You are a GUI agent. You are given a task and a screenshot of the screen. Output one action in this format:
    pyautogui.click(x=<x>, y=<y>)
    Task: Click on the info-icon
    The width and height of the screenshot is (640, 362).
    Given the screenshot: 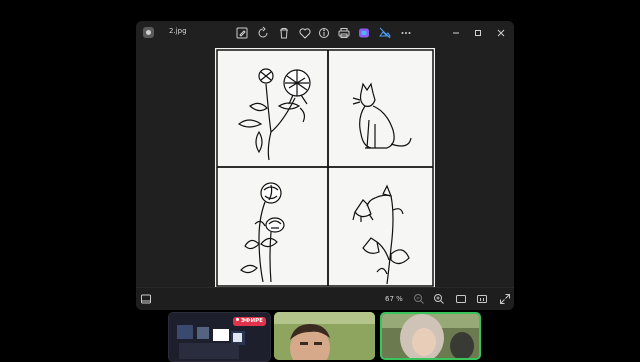 What is the action you would take?
    pyautogui.click(x=324, y=33)
    